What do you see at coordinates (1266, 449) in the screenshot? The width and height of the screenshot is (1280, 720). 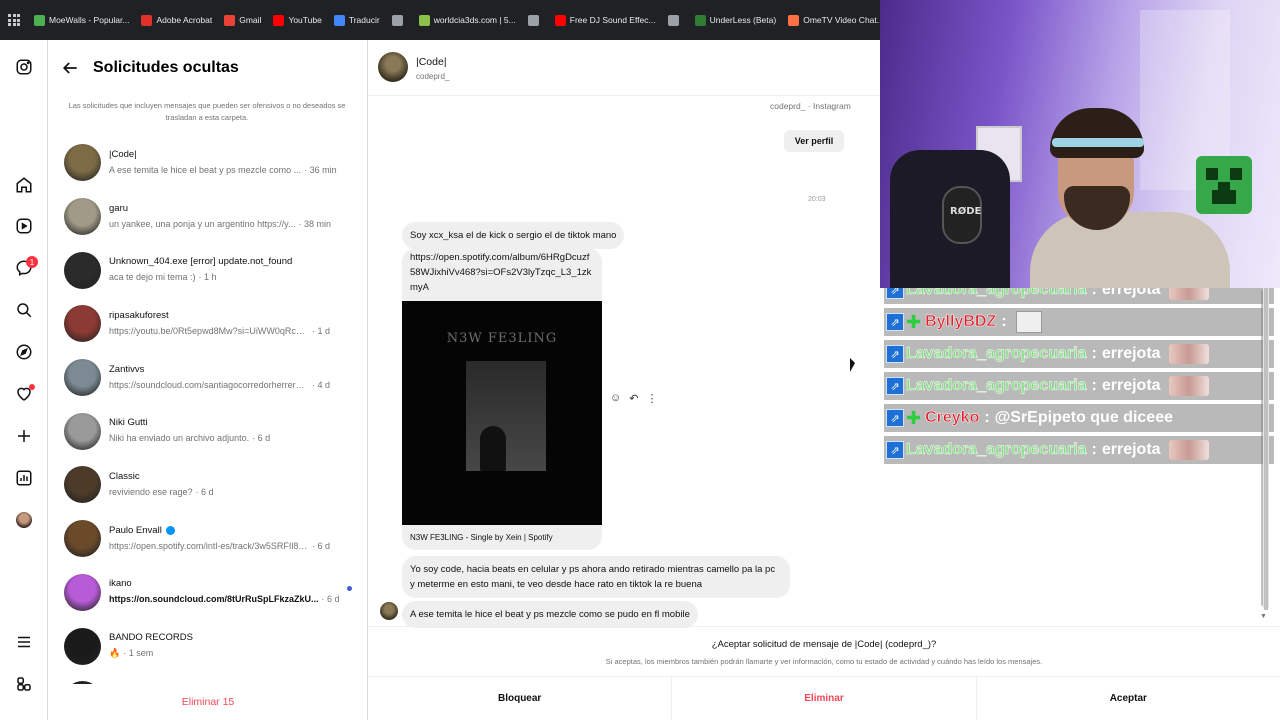 I see `page-scrollbar` at bounding box center [1266, 449].